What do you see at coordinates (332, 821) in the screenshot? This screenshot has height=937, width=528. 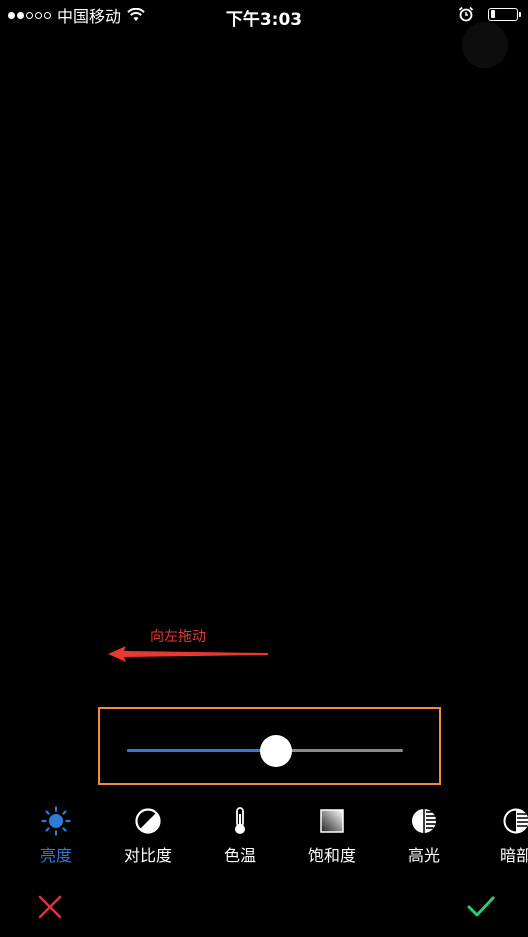 I see `saturation-icon` at bounding box center [332, 821].